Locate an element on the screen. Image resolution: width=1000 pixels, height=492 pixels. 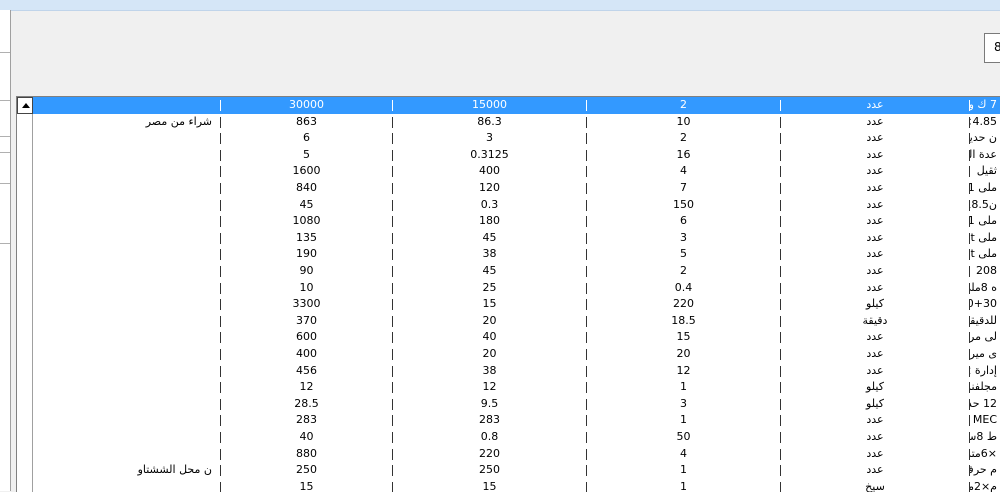
total-cell: 1600 is located at coordinates (306, 171).